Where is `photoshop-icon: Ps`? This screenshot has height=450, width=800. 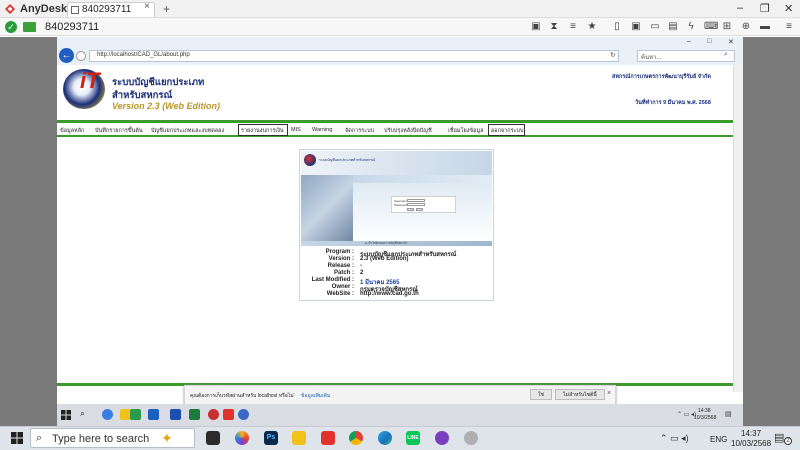
photoshop-icon: Ps is located at coordinates (271, 438).